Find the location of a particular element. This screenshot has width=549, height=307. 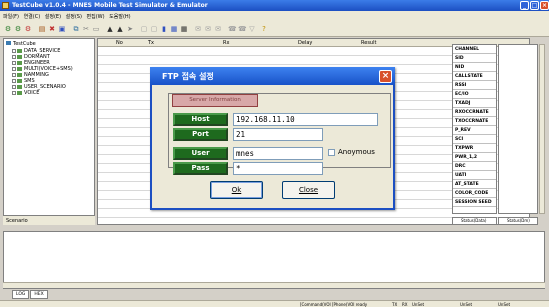

param-item: RSSI is located at coordinates (474, 85).